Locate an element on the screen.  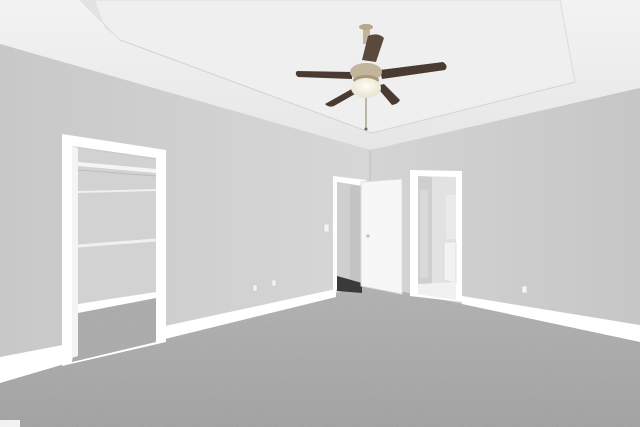
light-switch-icon is located at coordinates (326, 228).